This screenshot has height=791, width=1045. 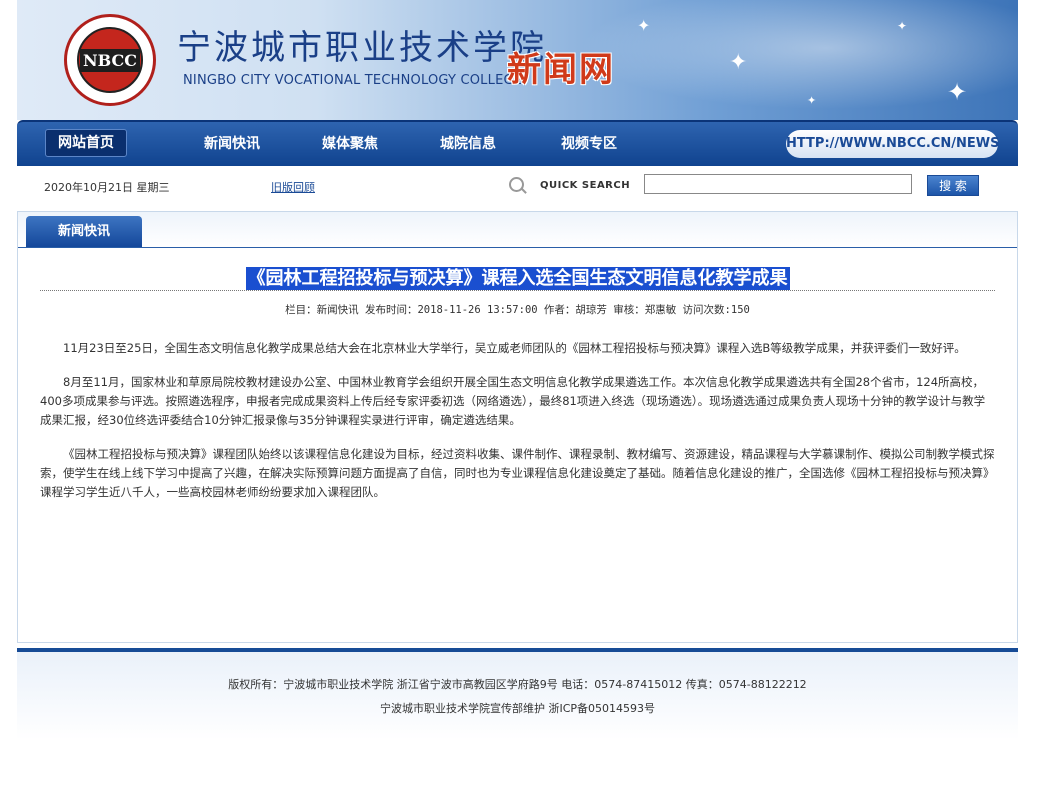 What do you see at coordinates (84, 231) in the screenshot?
I see `tab-news: 新闻快讯` at bounding box center [84, 231].